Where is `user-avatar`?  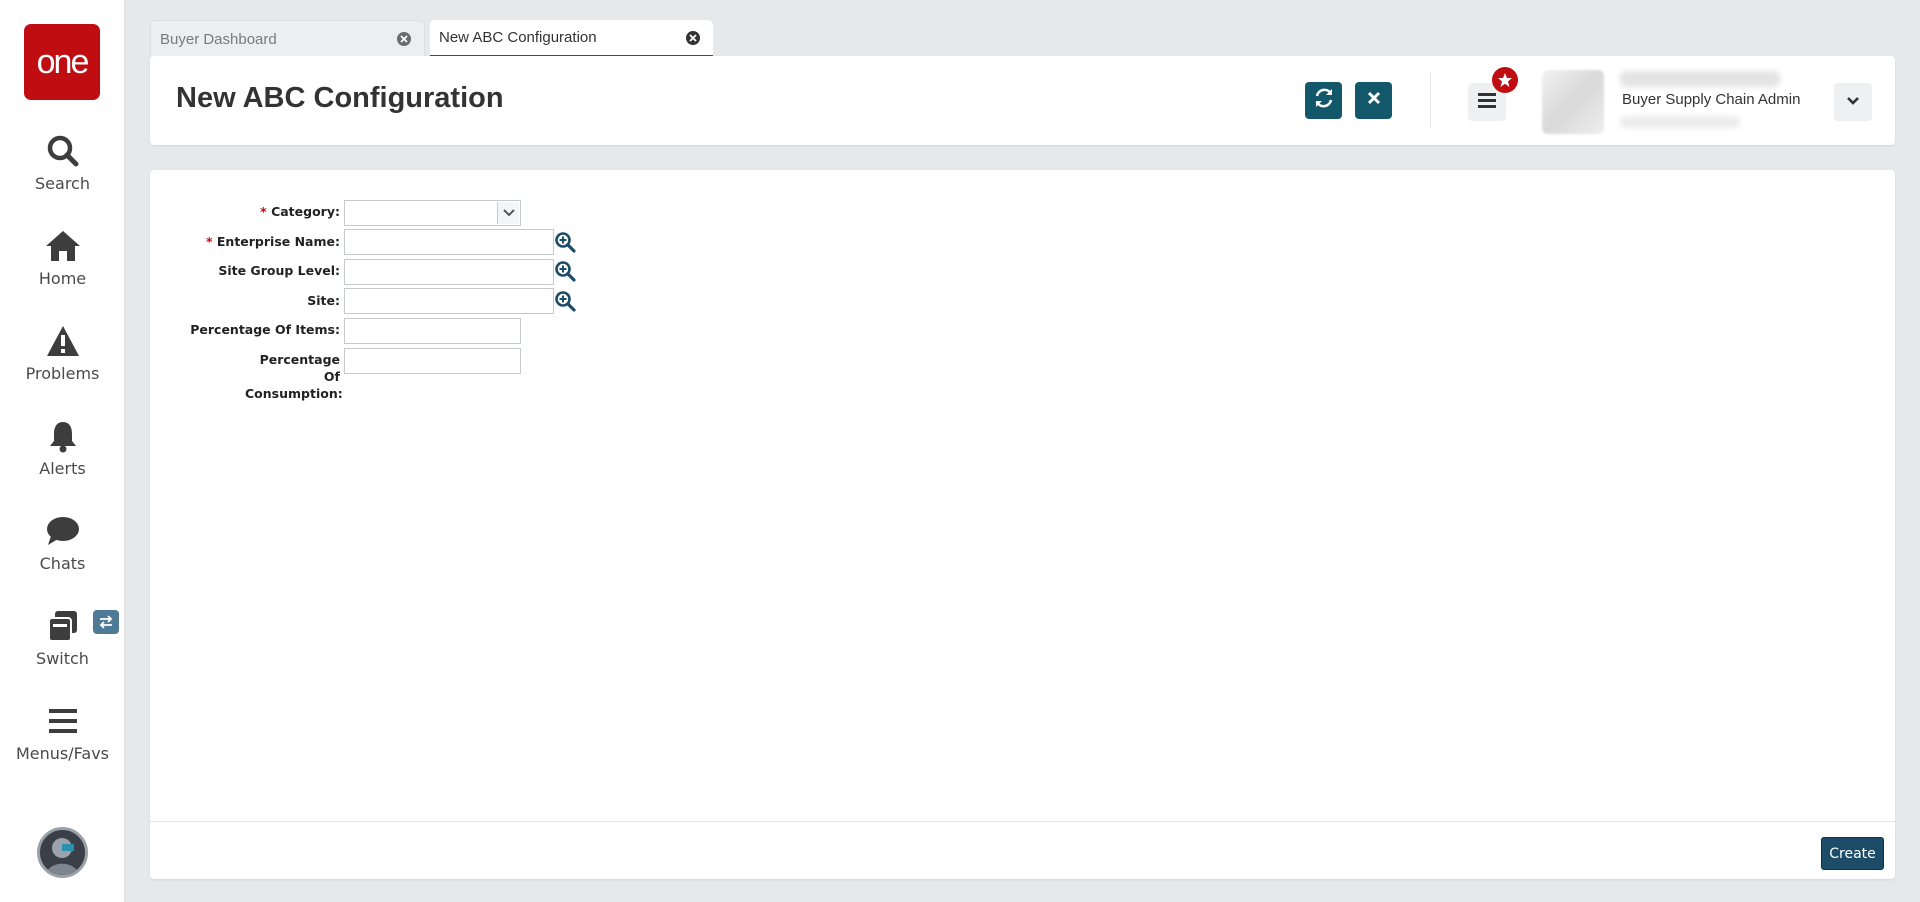 user-avatar is located at coordinates (1573, 102).